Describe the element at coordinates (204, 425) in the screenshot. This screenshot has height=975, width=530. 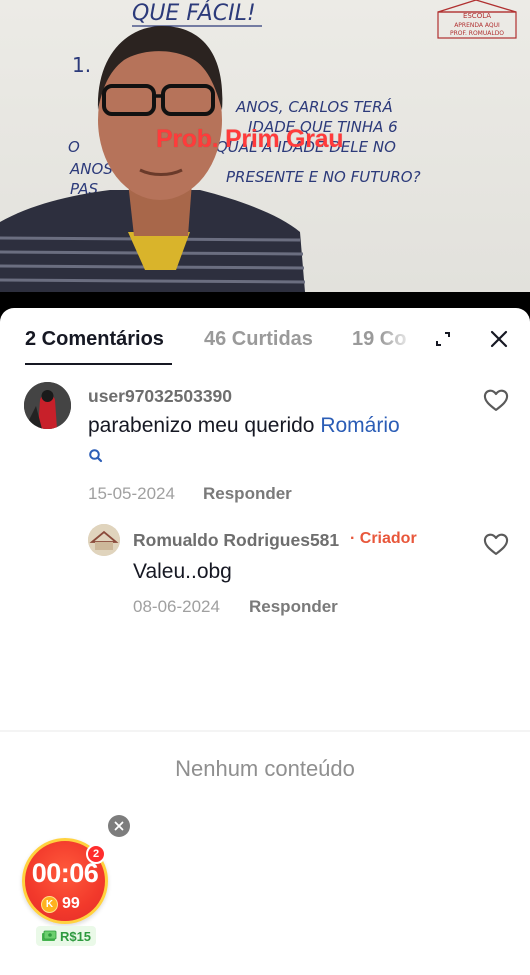
I see `comment-body: parabenizo meu querido` at that location.